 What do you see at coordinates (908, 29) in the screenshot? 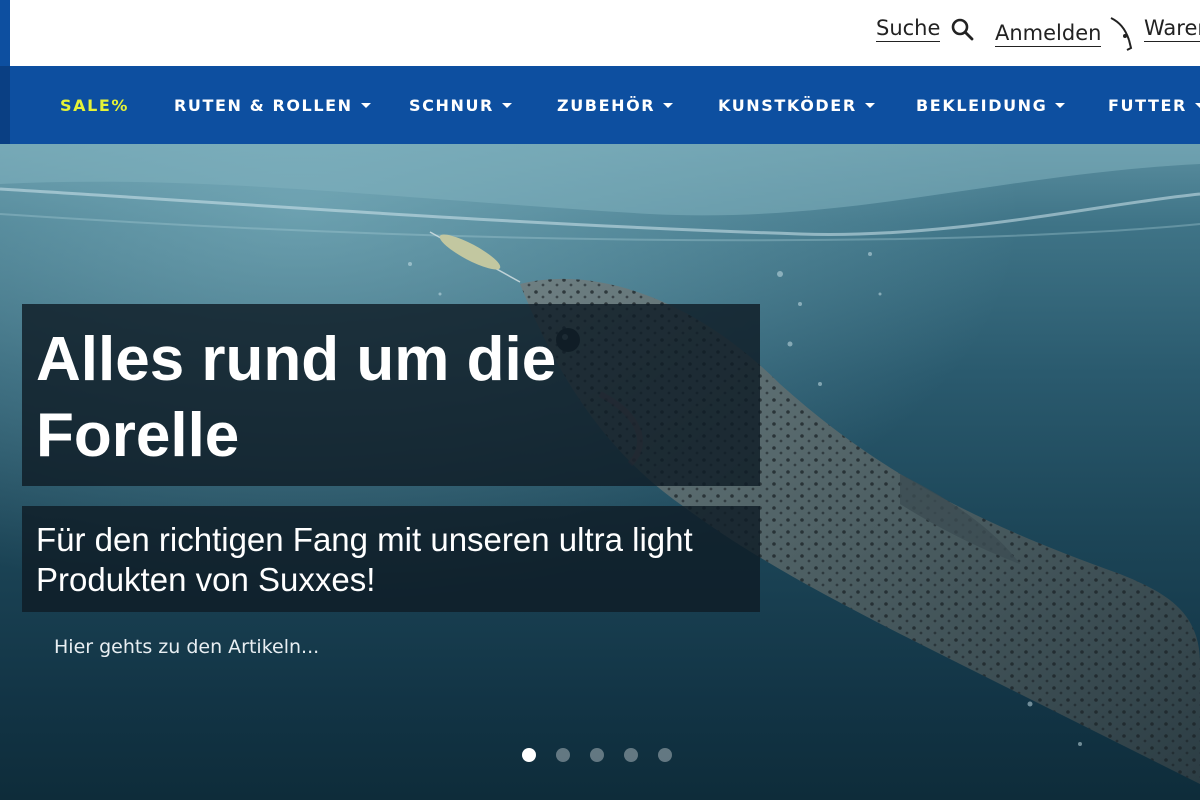
I see `search-label: Suche` at bounding box center [908, 29].